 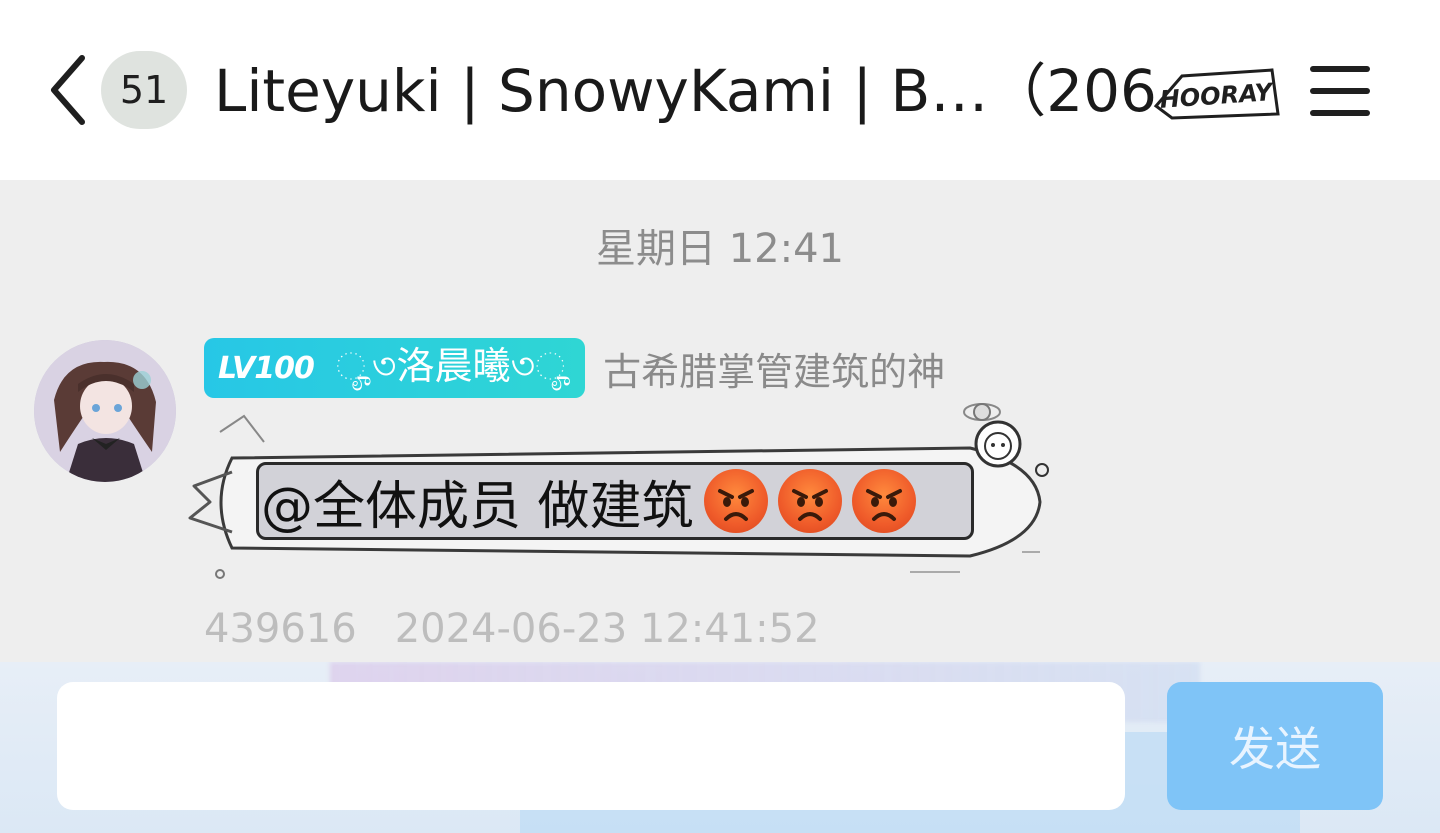 What do you see at coordinates (280, 629) in the screenshot?
I see `sender-id: 439616` at bounding box center [280, 629].